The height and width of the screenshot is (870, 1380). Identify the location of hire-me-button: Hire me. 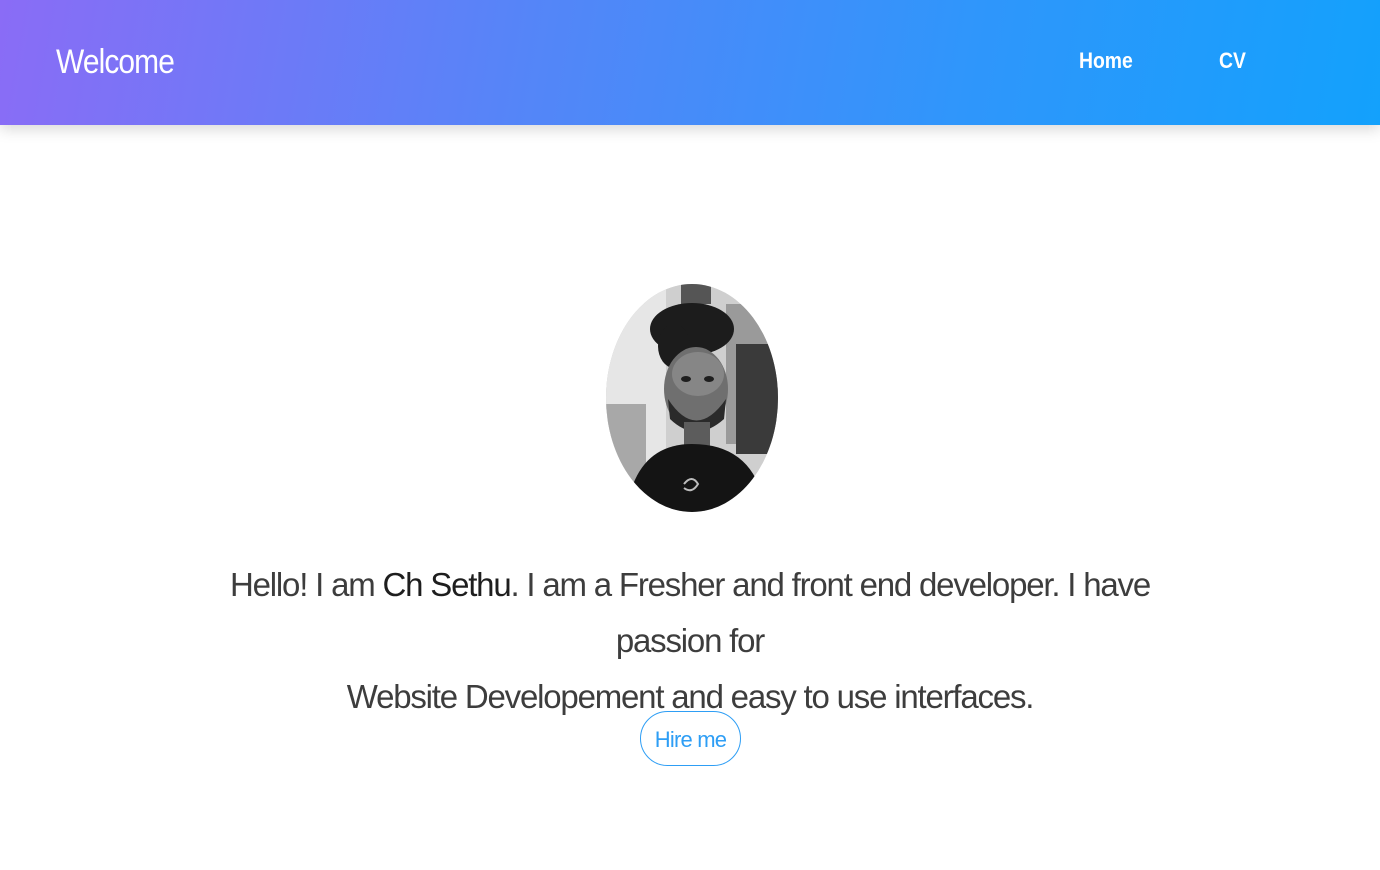
(690, 738).